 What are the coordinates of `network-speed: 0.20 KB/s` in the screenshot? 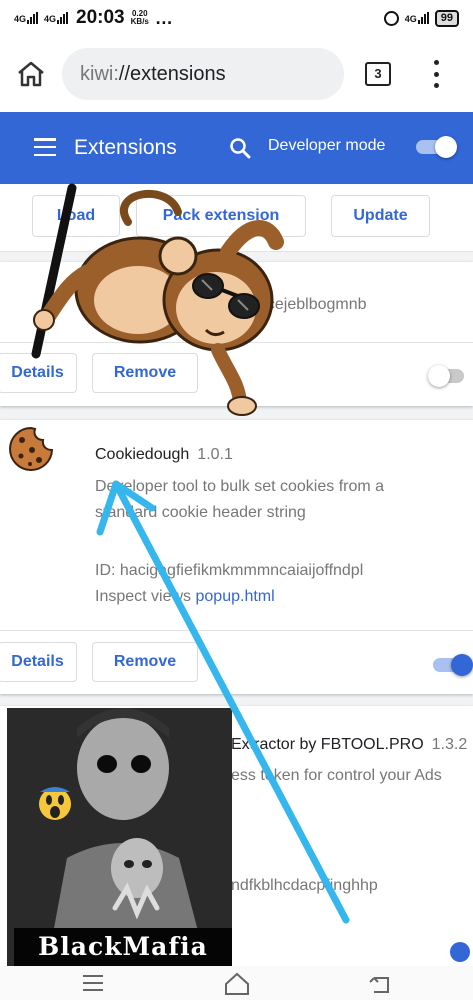 It's located at (140, 18).